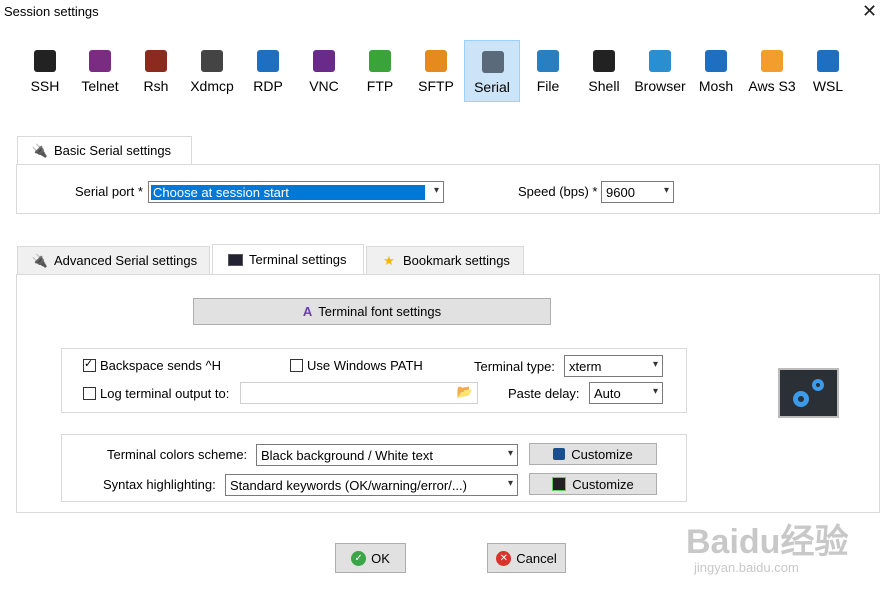 Image resolution: width=893 pixels, height=597 pixels. I want to click on log-output-label: Log terminal output to:, so click(165, 393).